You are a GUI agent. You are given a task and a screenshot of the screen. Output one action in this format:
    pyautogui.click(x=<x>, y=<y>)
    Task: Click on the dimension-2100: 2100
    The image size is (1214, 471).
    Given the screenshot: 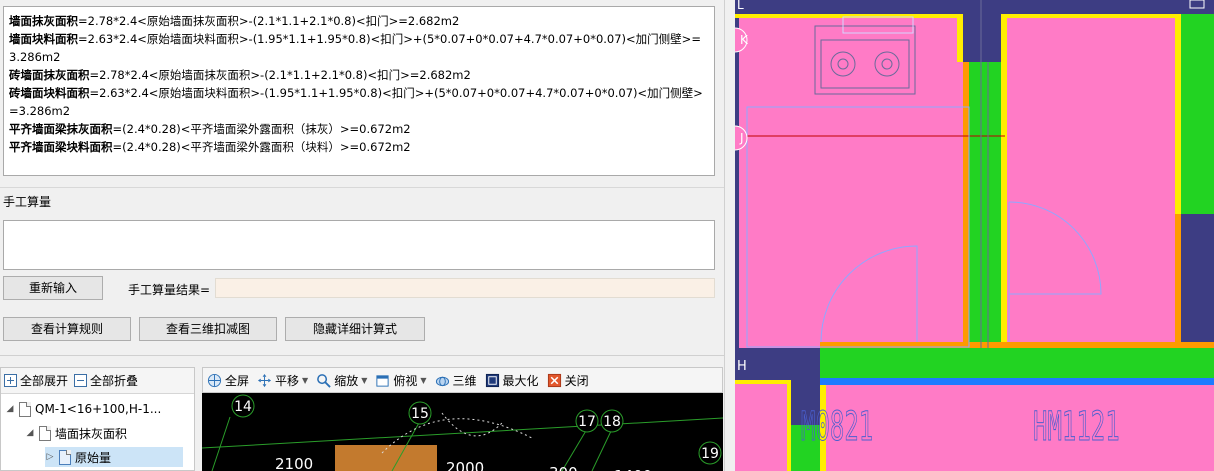 What is the action you would take?
    pyautogui.click(x=294, y=463)
    